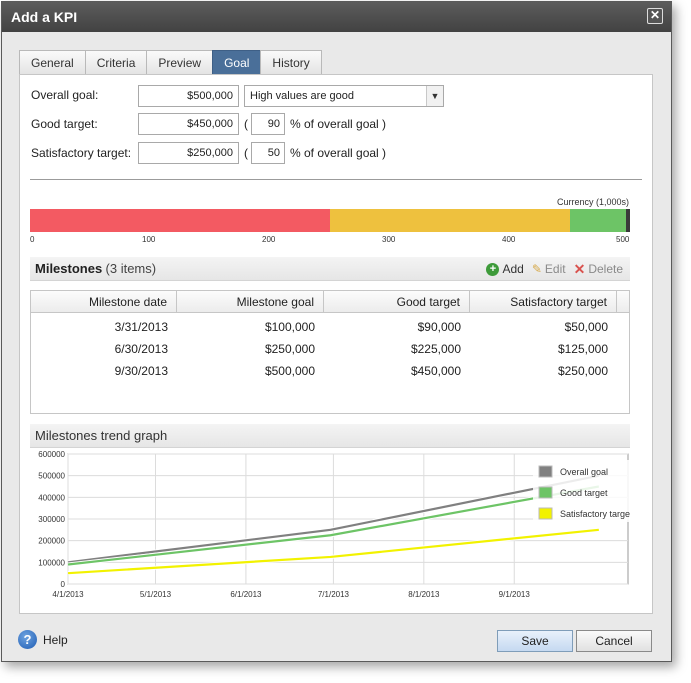 This screenshot has width=691, height=683. I want to click on save-button: Save, so click(535, 641).